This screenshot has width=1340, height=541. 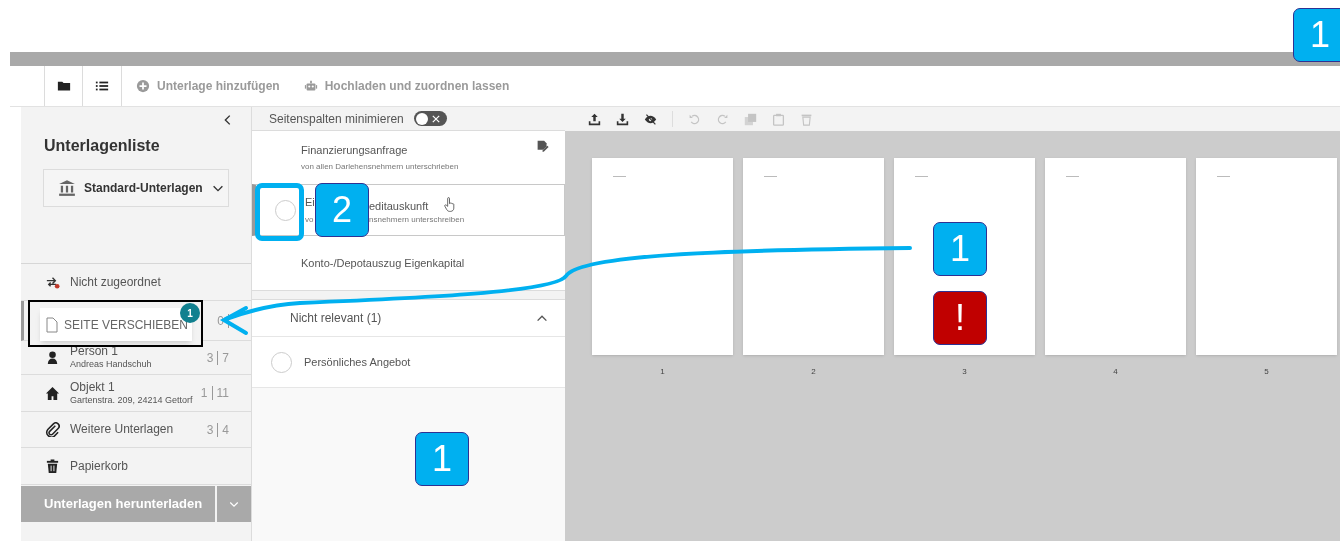 What do you see at coordinates (380, 167) in the screenshot?
I see `document-subtitle: von allen Darlehensnehmern unterschrieben` at bounding box center [380, 167].